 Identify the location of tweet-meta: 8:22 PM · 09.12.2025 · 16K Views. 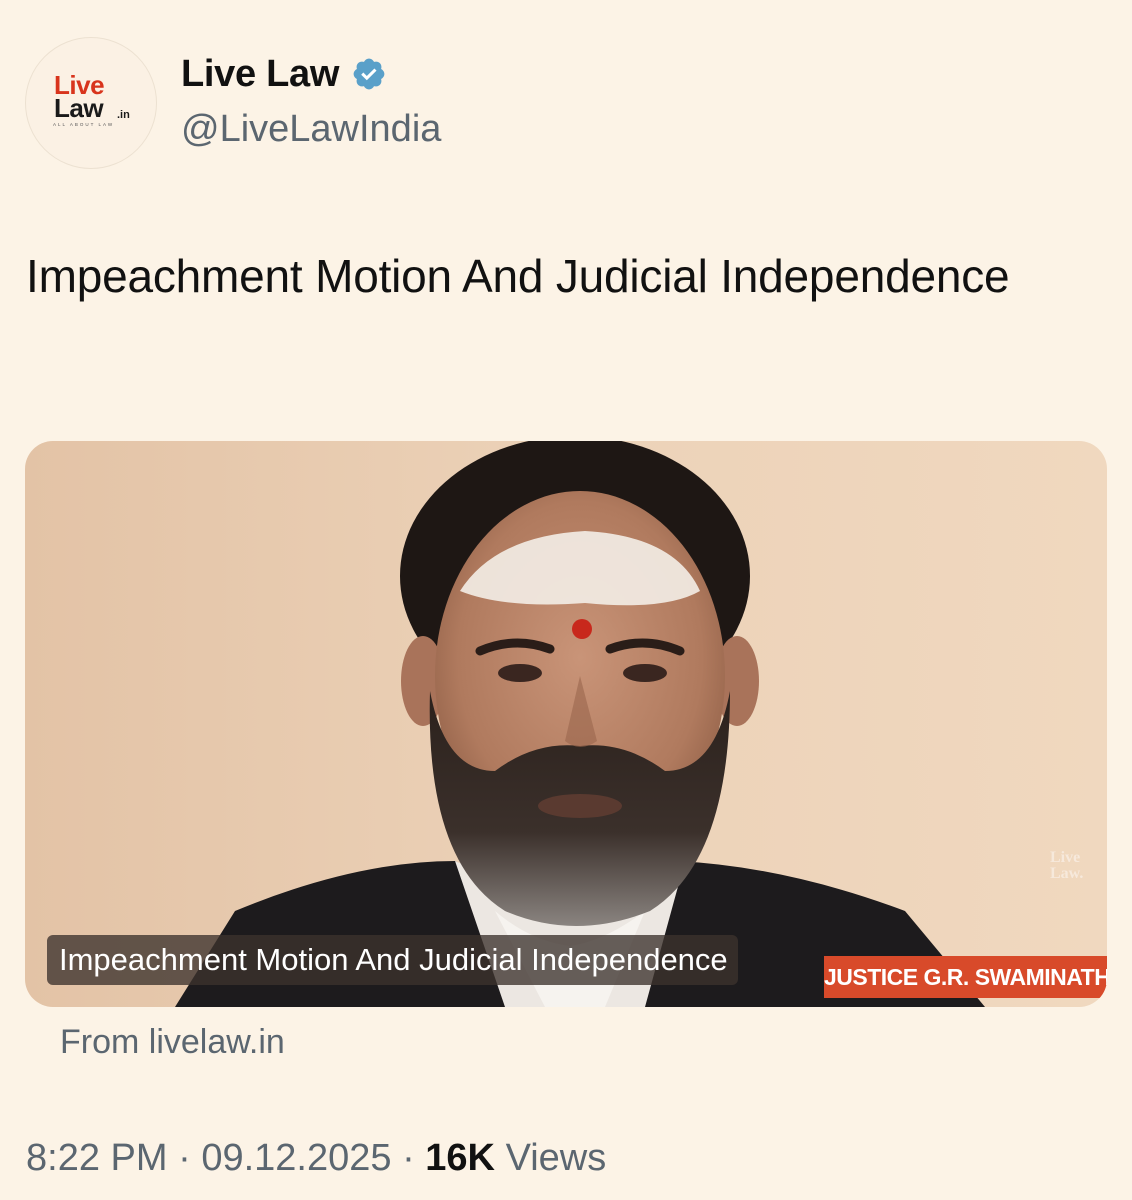
(316, 1158).